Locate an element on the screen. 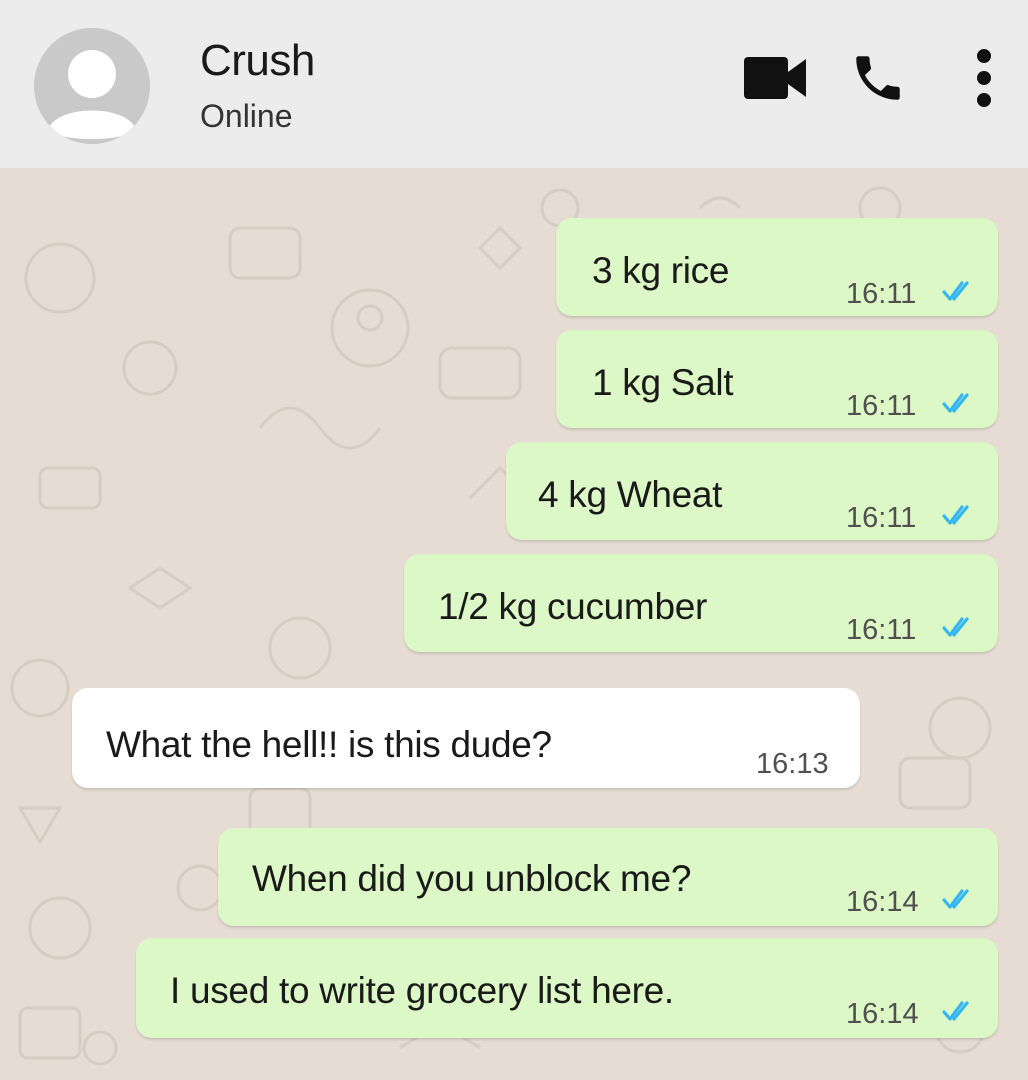 The image size is (1028, 1080). message-bubble-outgoing: 3 kg rice 16:11 is located at coordinates (777, 267).